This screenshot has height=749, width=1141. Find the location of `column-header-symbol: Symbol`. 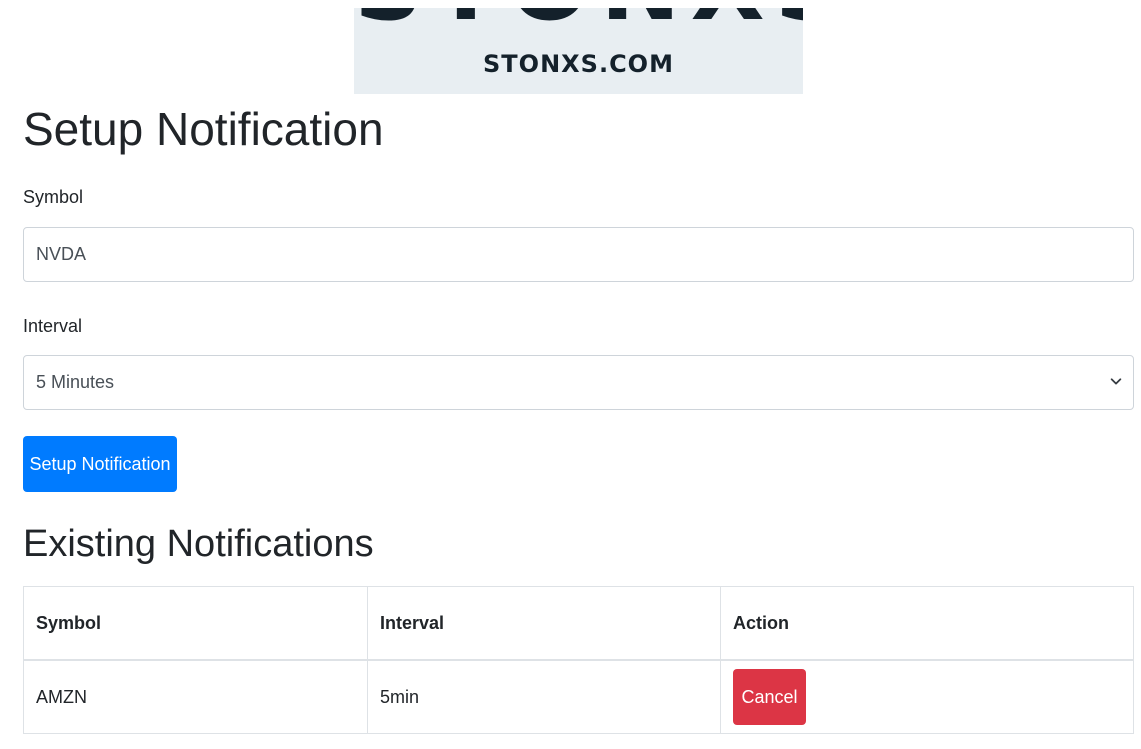

column-header-symbol: Symbol is located at coordinates (195, 623).